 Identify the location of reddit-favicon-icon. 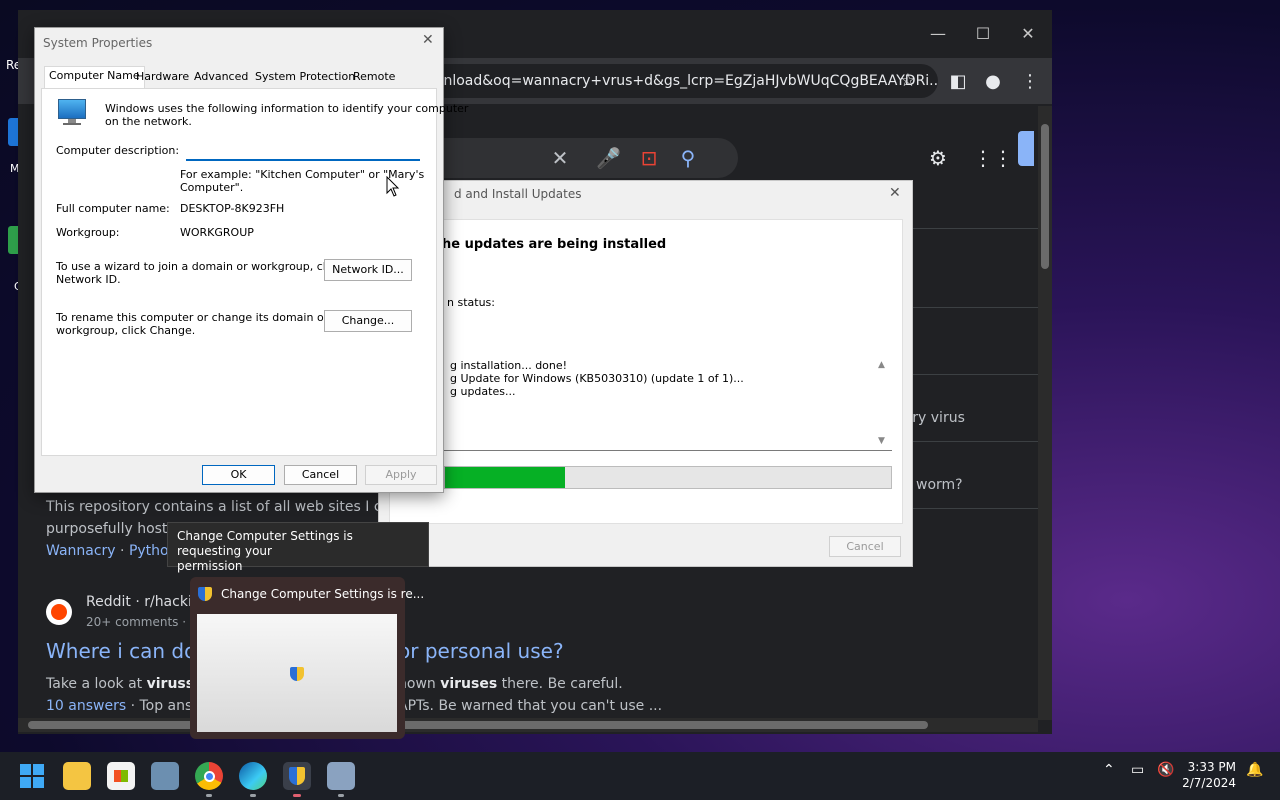
(59, 612).